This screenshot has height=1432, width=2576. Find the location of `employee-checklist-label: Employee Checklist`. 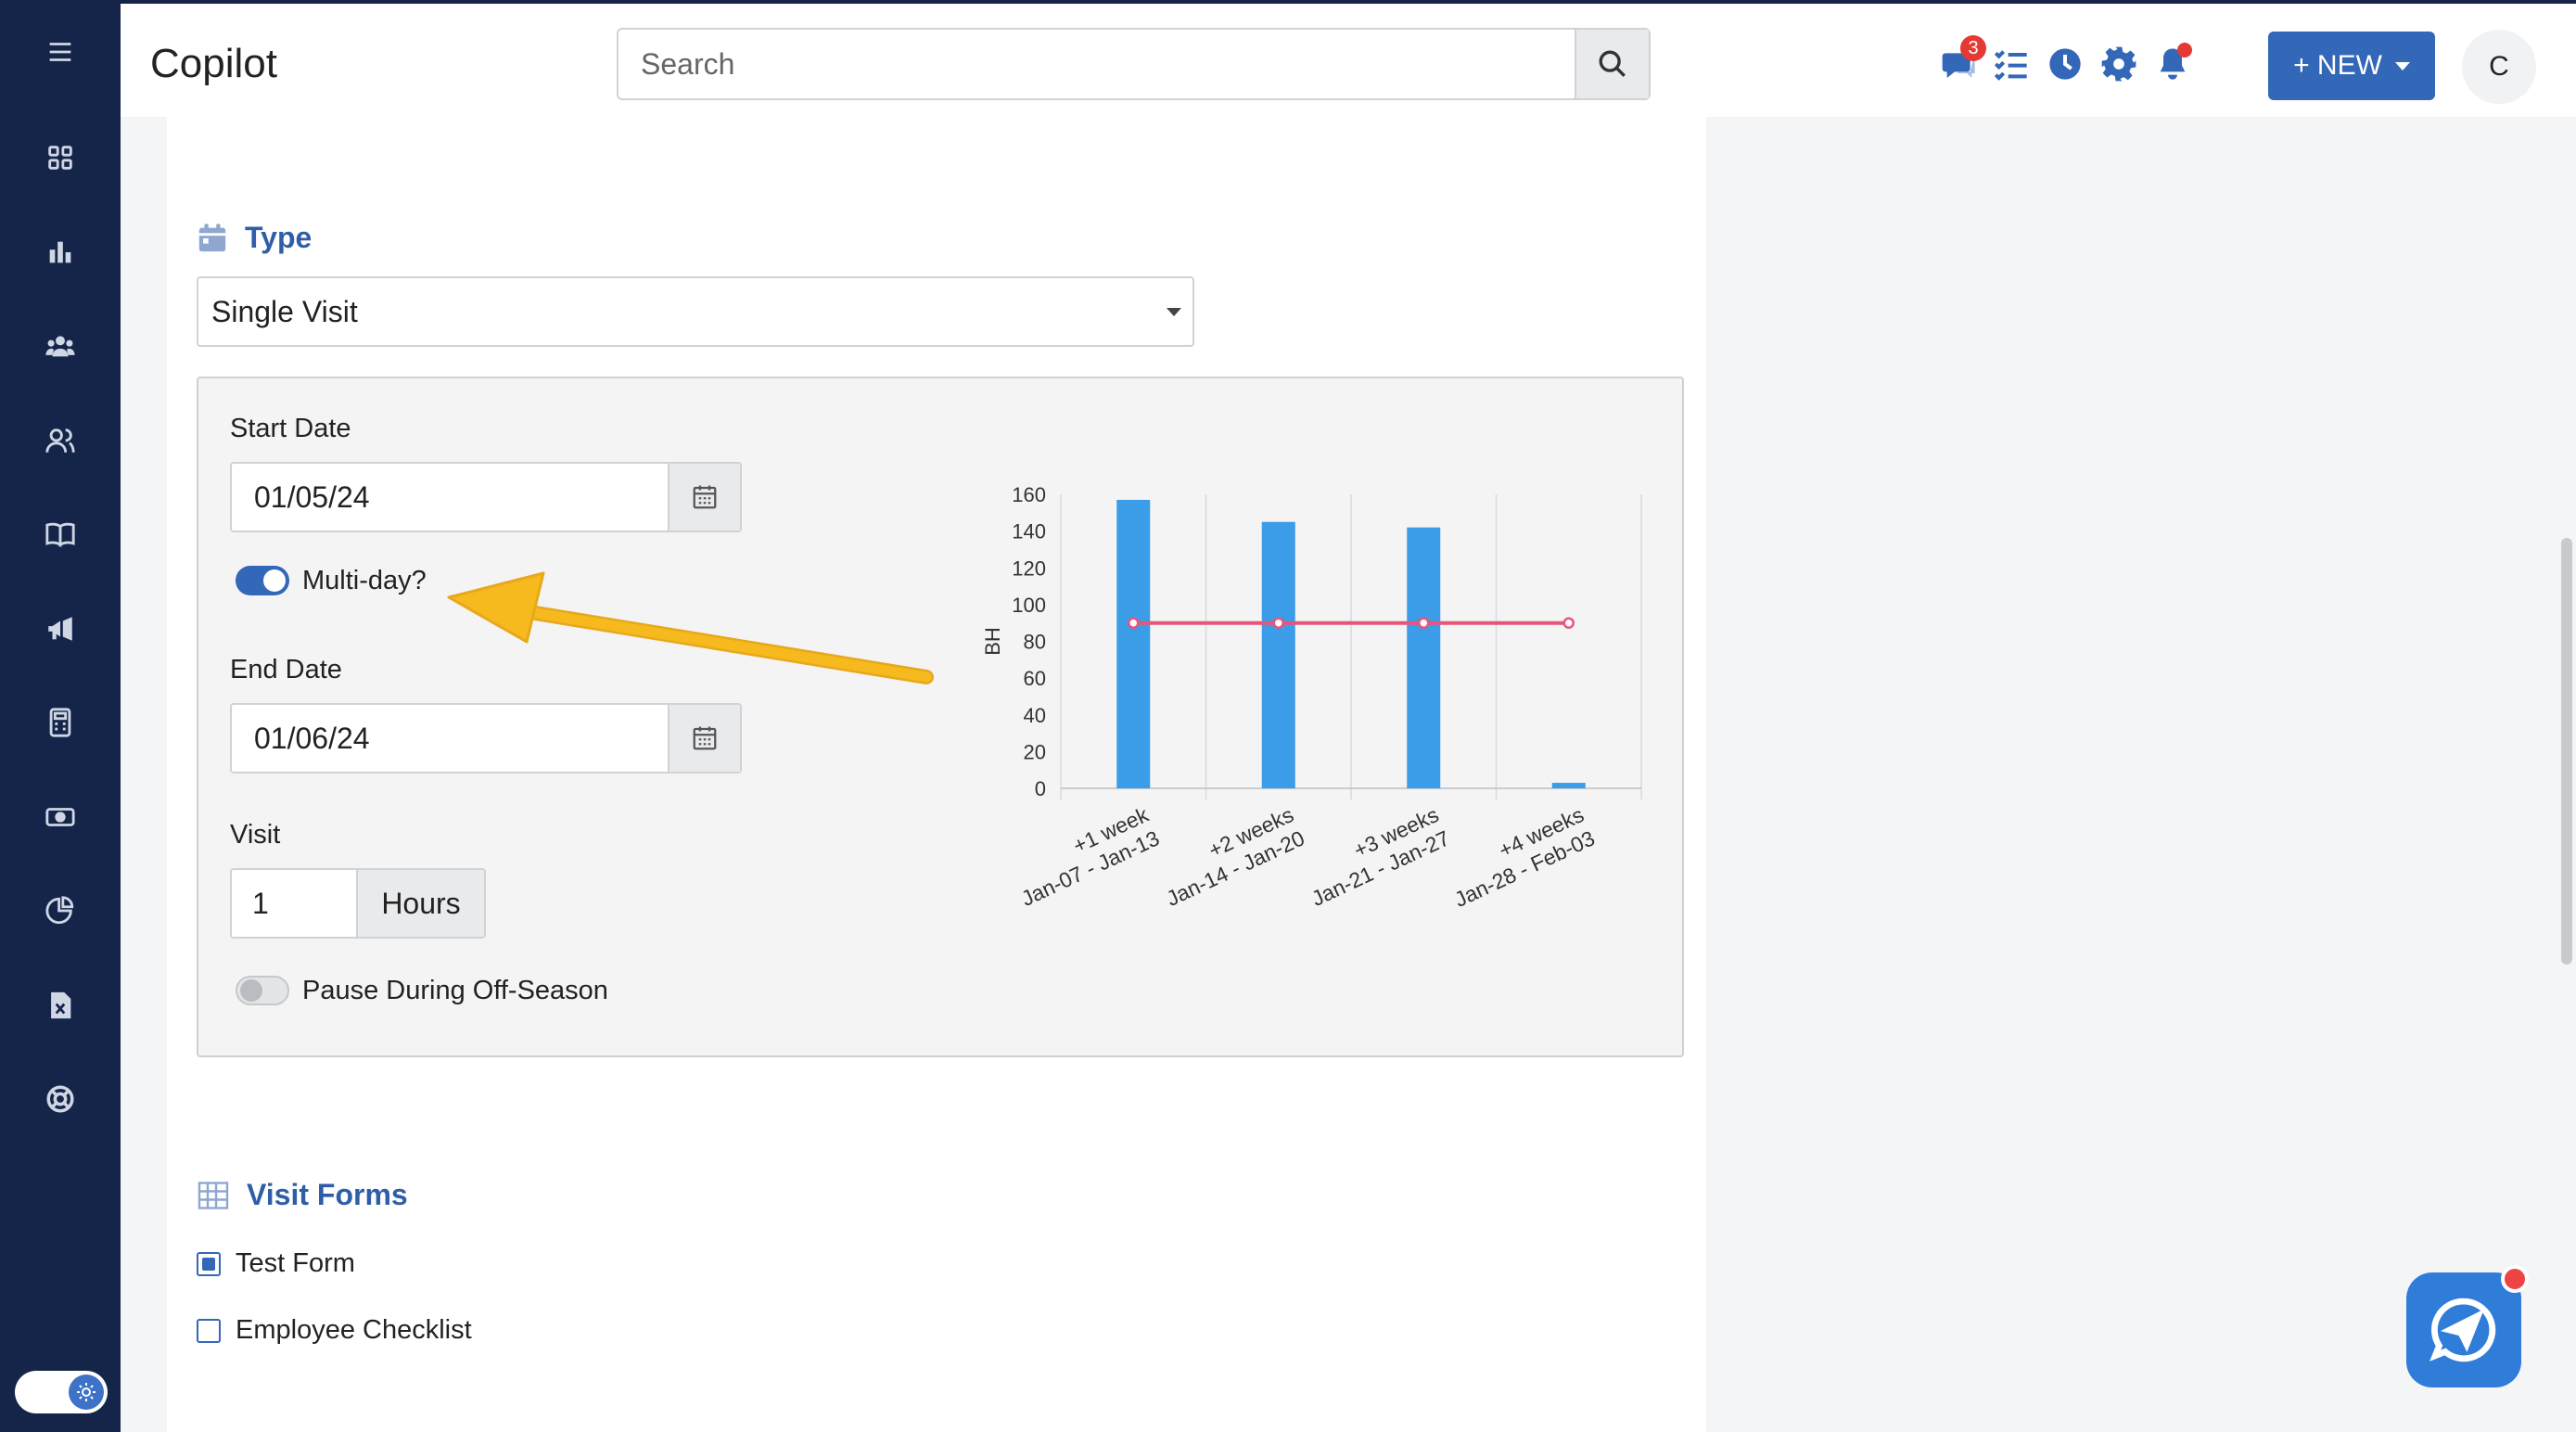

employee-checklist-label: Employee Checklist is located at coordinates (354, 1330).